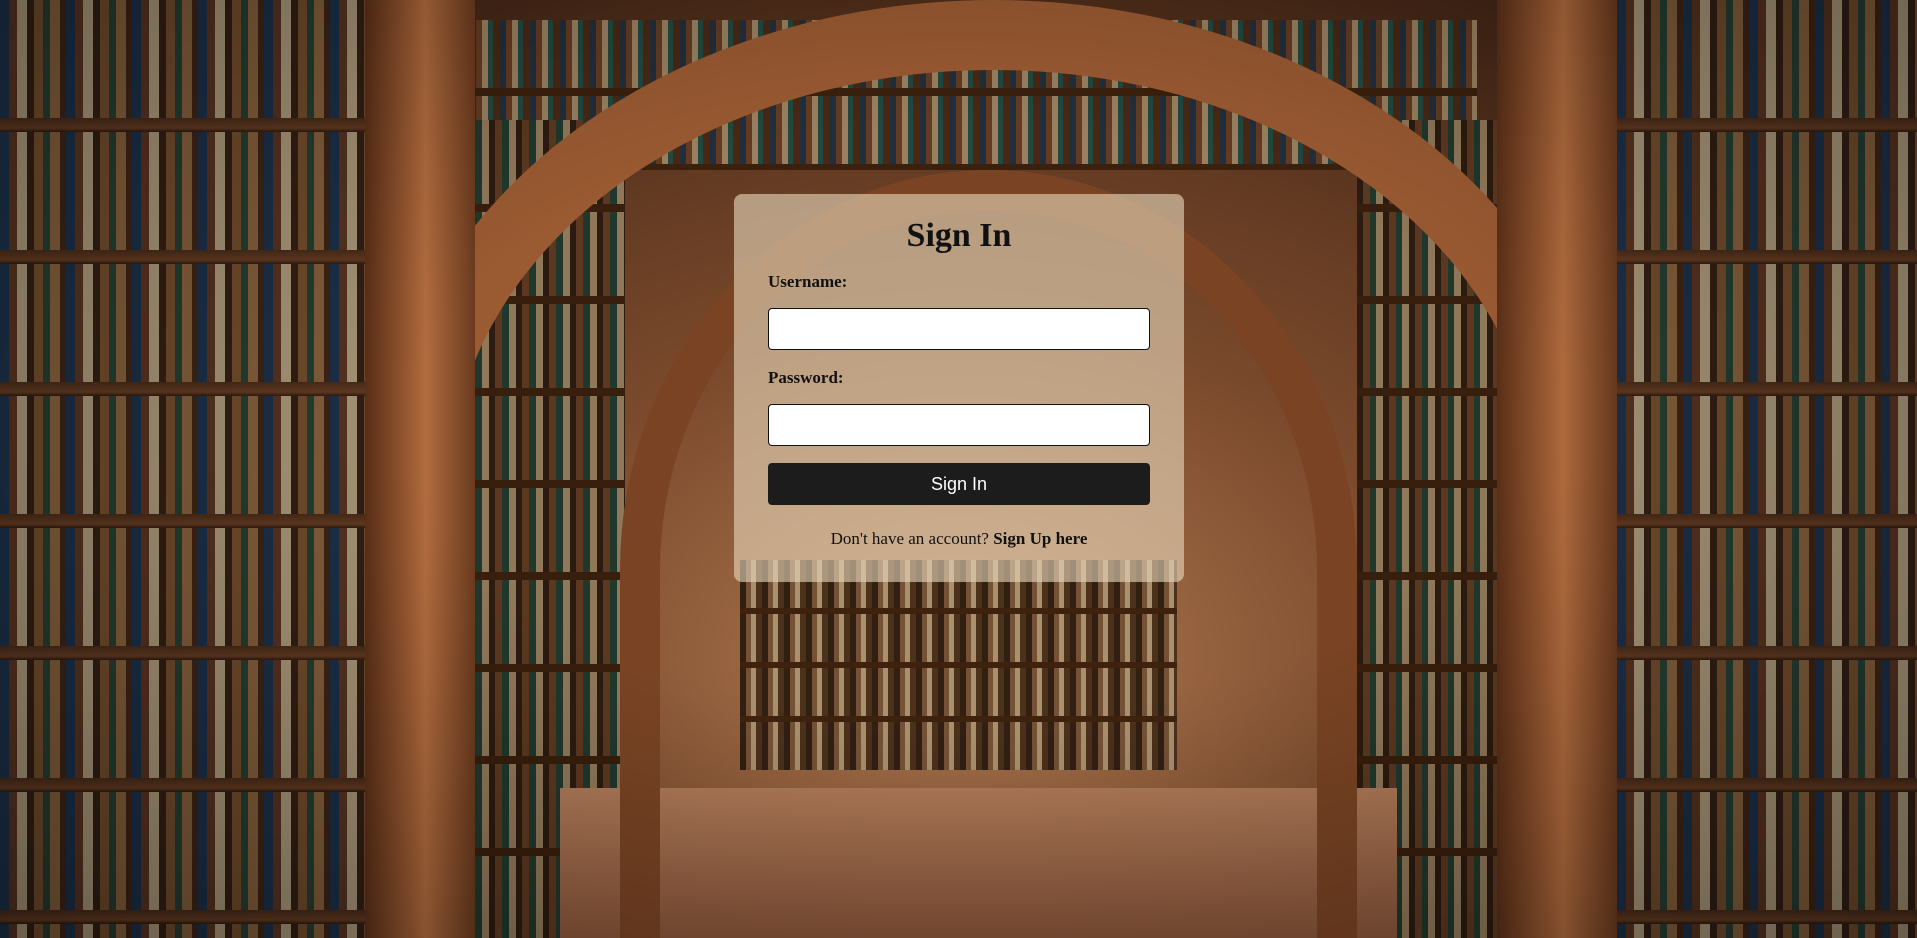 The image size is (1917, 938). I want to click on signup-link: Sign Up here, so click(1040, 538).